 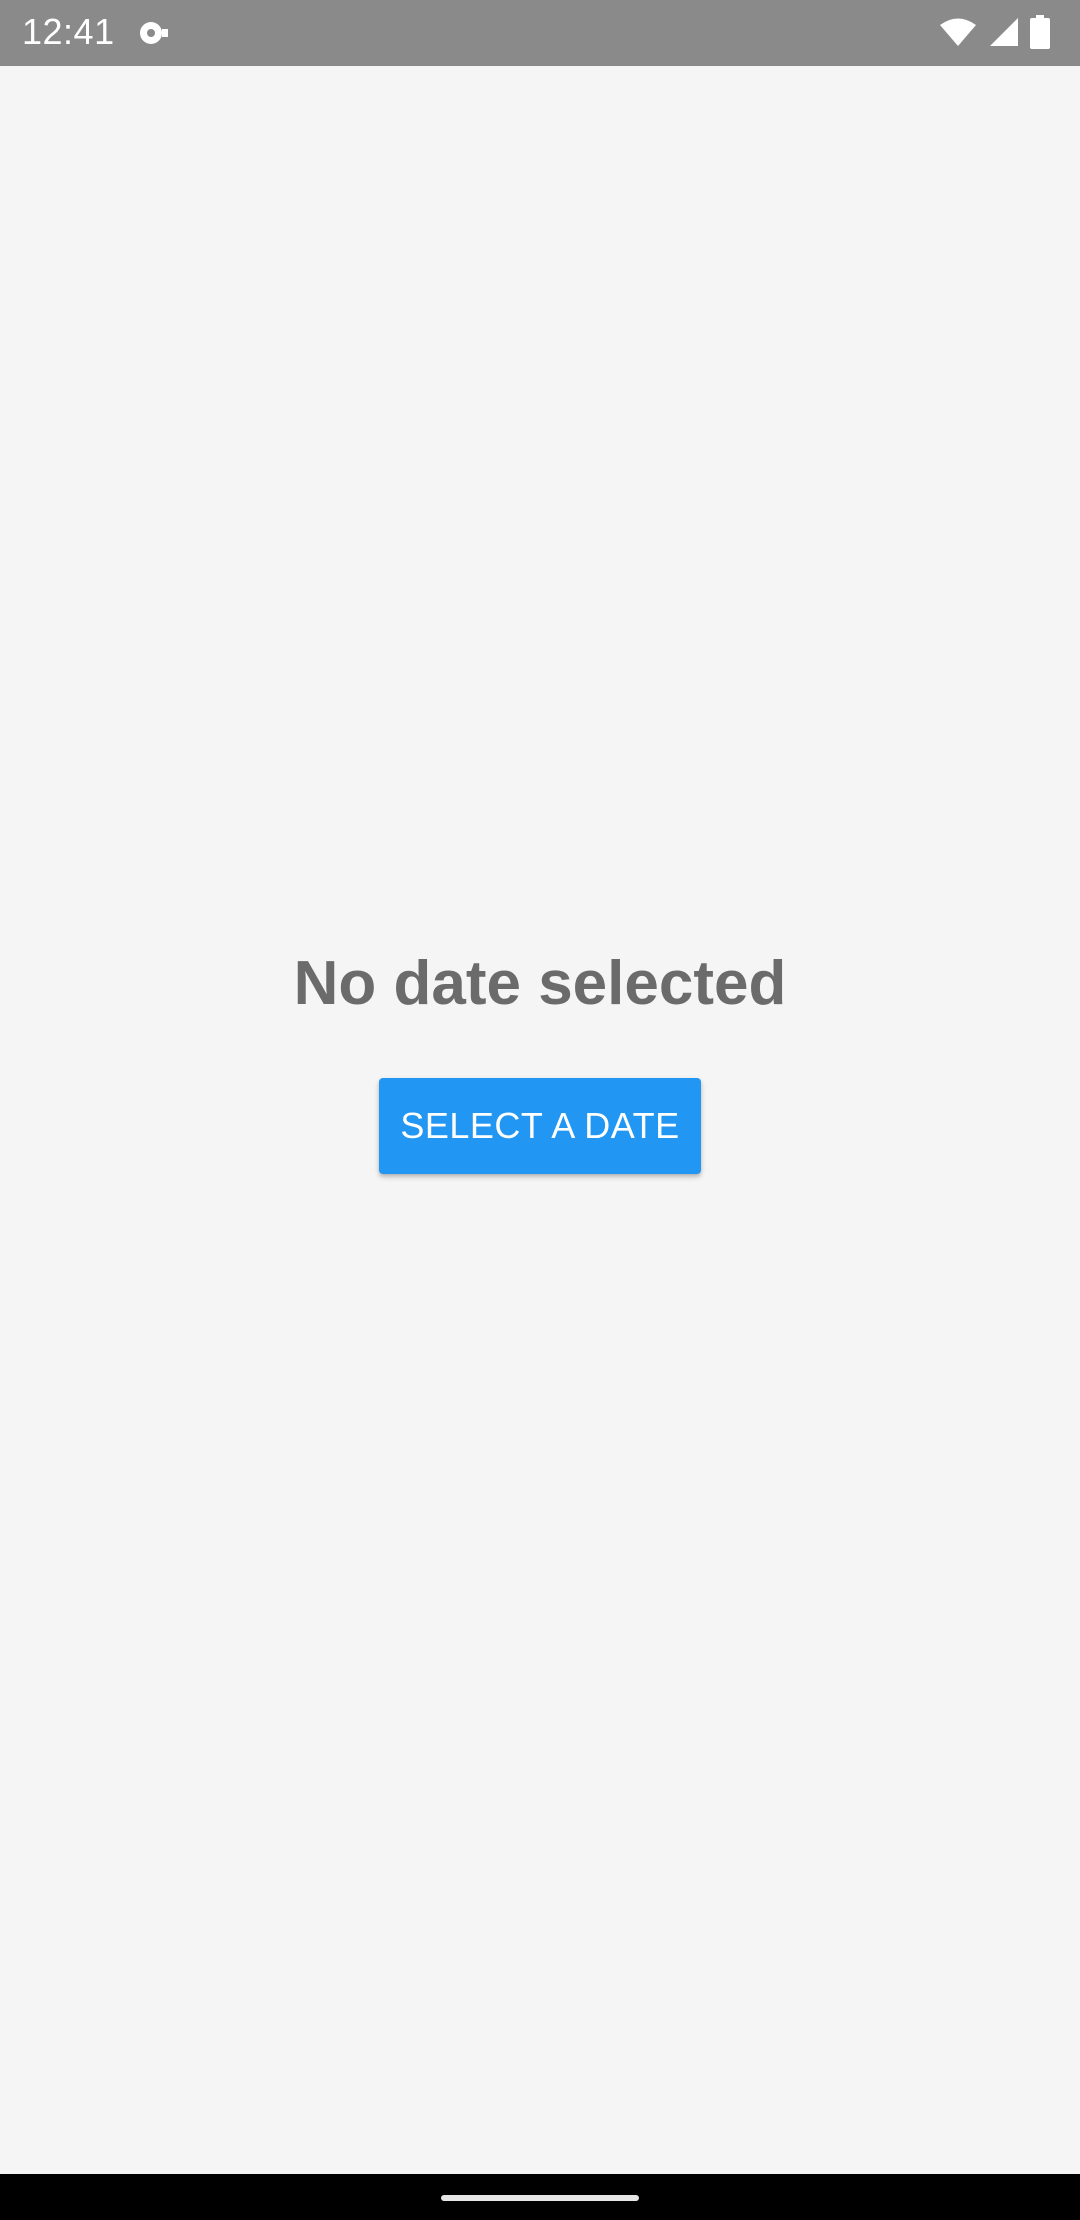 I want to click on cellular-signal-icon, so click(x=1004, y=34).